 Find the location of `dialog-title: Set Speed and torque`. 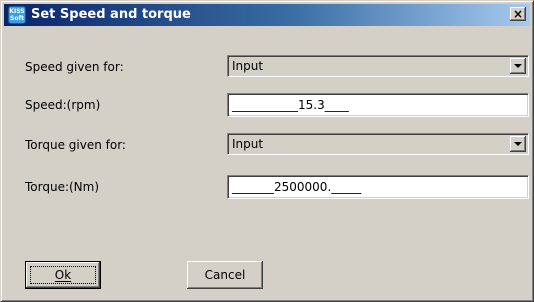

dialog-title: Set Speed and torque is located at coordinates (111, 14).